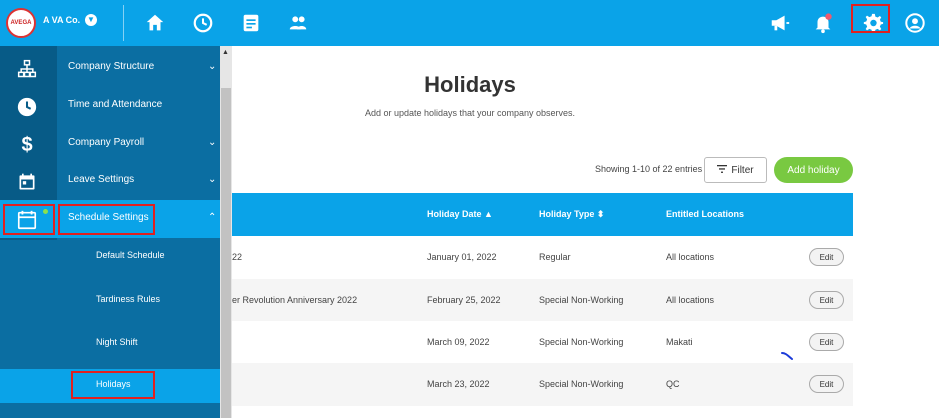 The height and width of the screenshot is (418, 939). Describe the element at coordinates (251, 23) in the screenshot. I see `document-icon` at that location.